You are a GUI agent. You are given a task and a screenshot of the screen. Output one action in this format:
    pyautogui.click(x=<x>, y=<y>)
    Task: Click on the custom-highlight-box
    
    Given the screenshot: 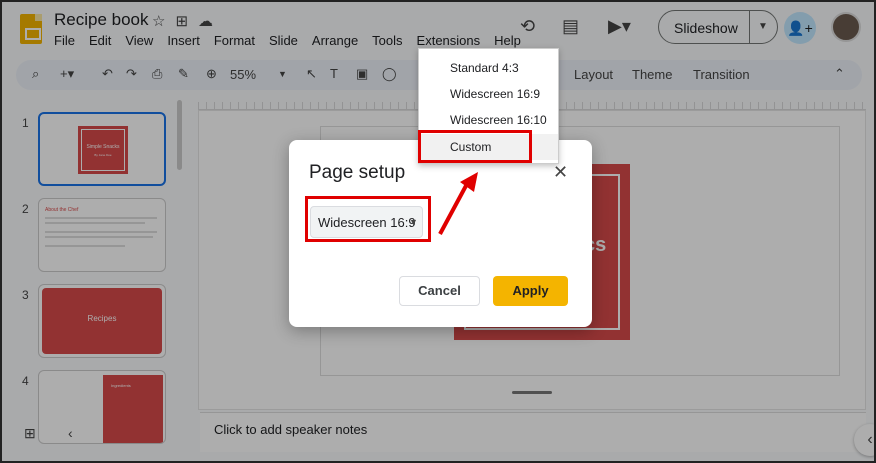 What is the action you would take?
    pyautogui.click(x=475, y=146)
    